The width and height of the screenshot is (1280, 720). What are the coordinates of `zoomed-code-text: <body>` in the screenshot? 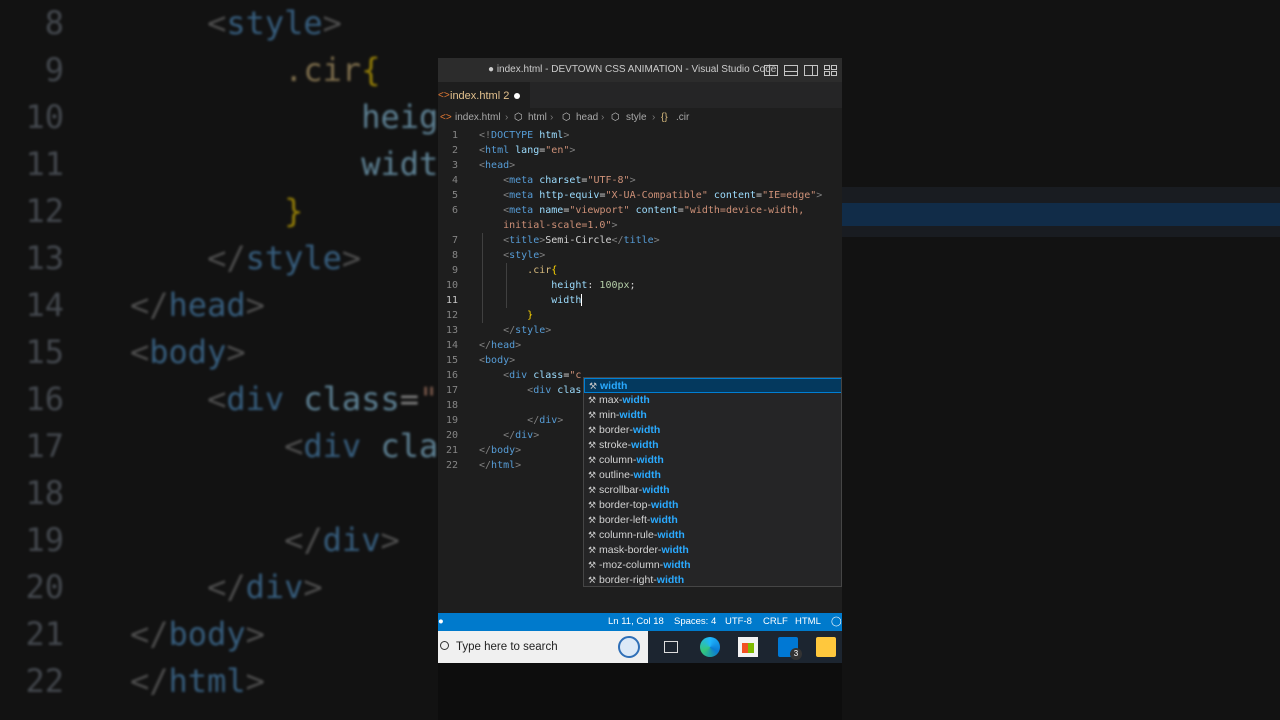 It's located at (188, 352).